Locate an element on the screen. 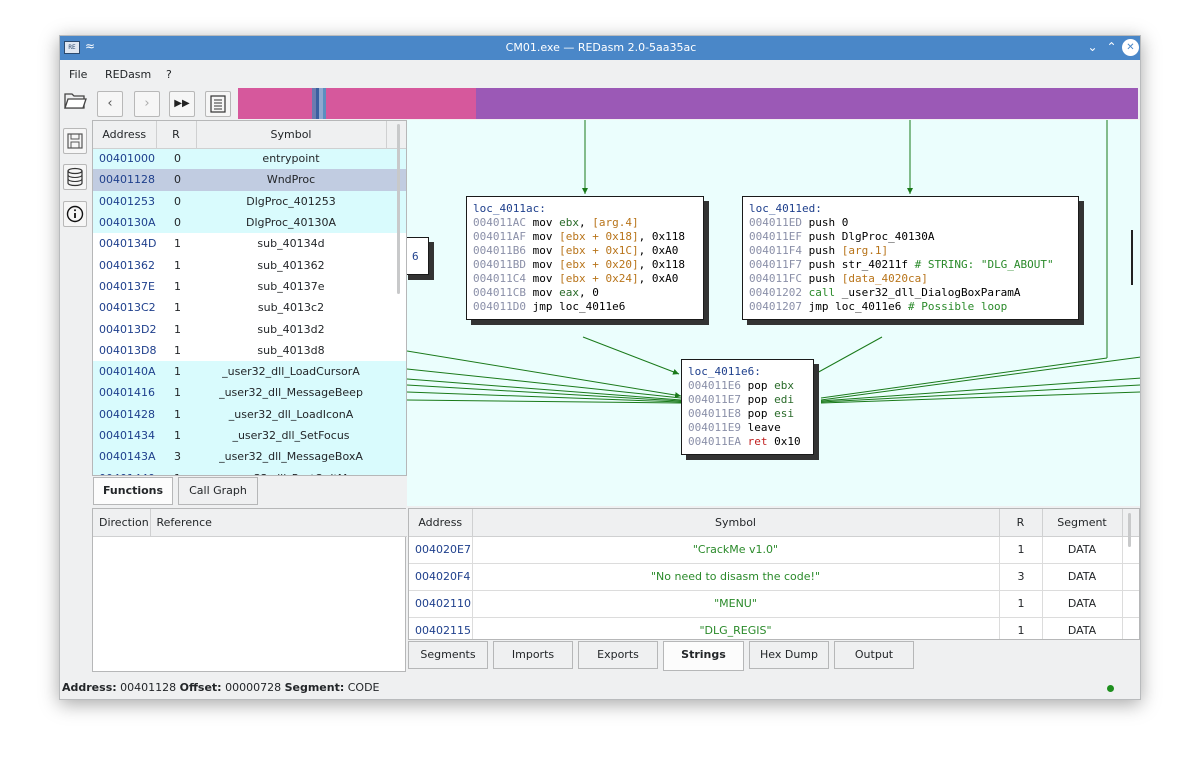 The image size is (1200, 759). segment-overview-bar is located at coordinates (688, 103).